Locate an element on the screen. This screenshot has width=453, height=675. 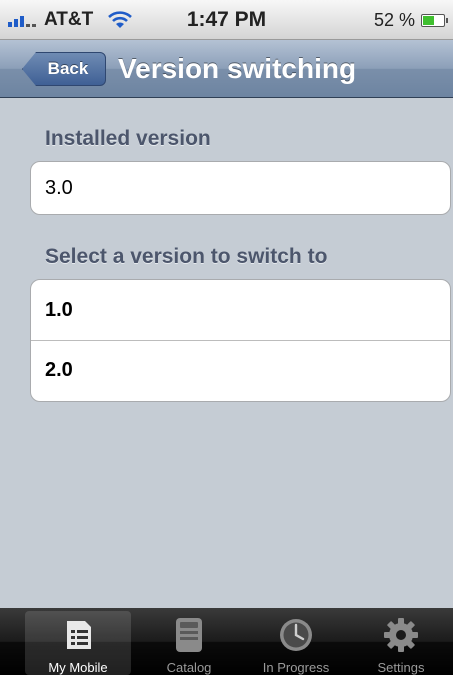
installed-version-header: Installed version is located at coordinates (128, 138).